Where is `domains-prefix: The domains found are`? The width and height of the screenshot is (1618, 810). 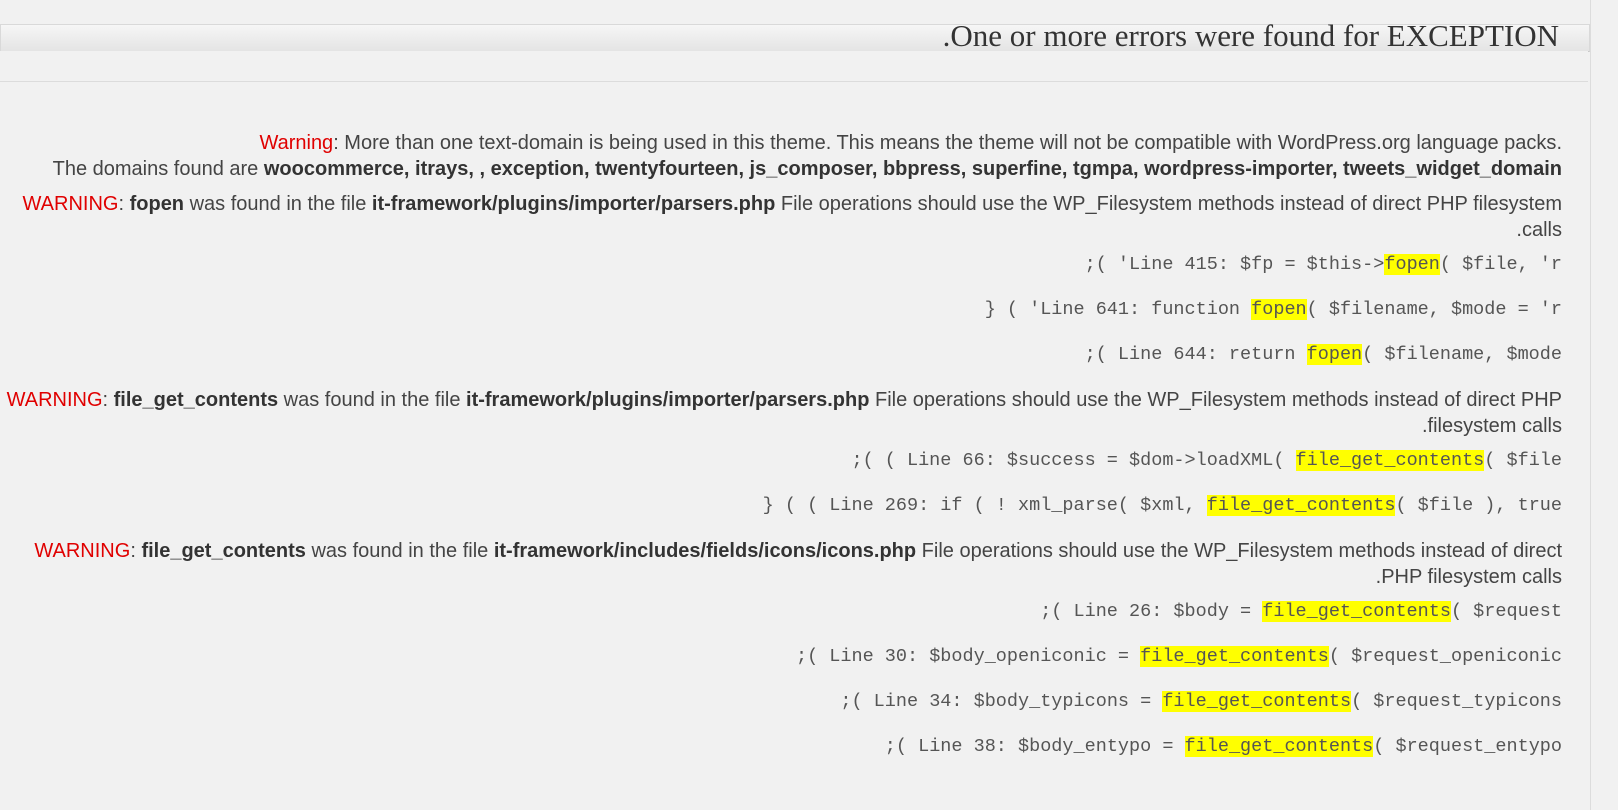
domains-prefix: The domains found are is located at coordinates (158, 169).